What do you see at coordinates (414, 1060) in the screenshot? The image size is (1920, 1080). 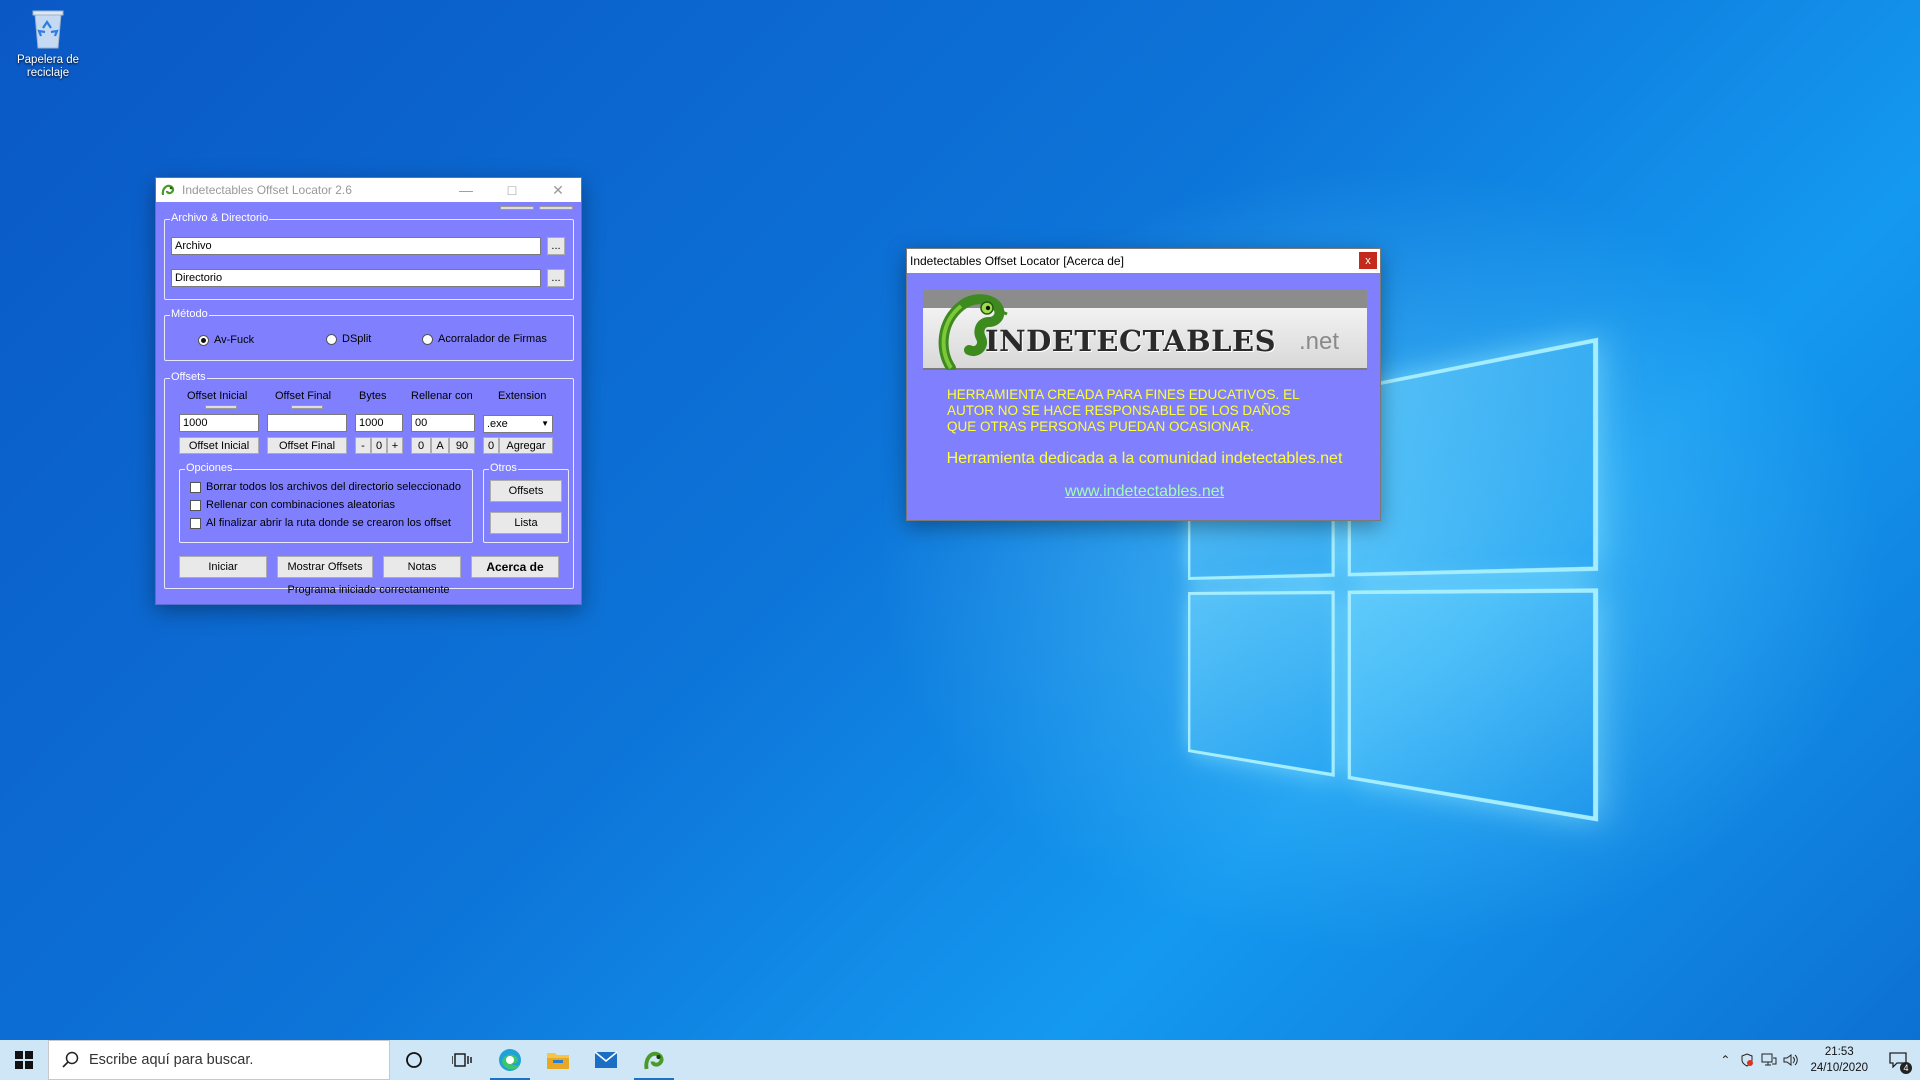 I see `cortana-button` at bounding box center [414, 1060].